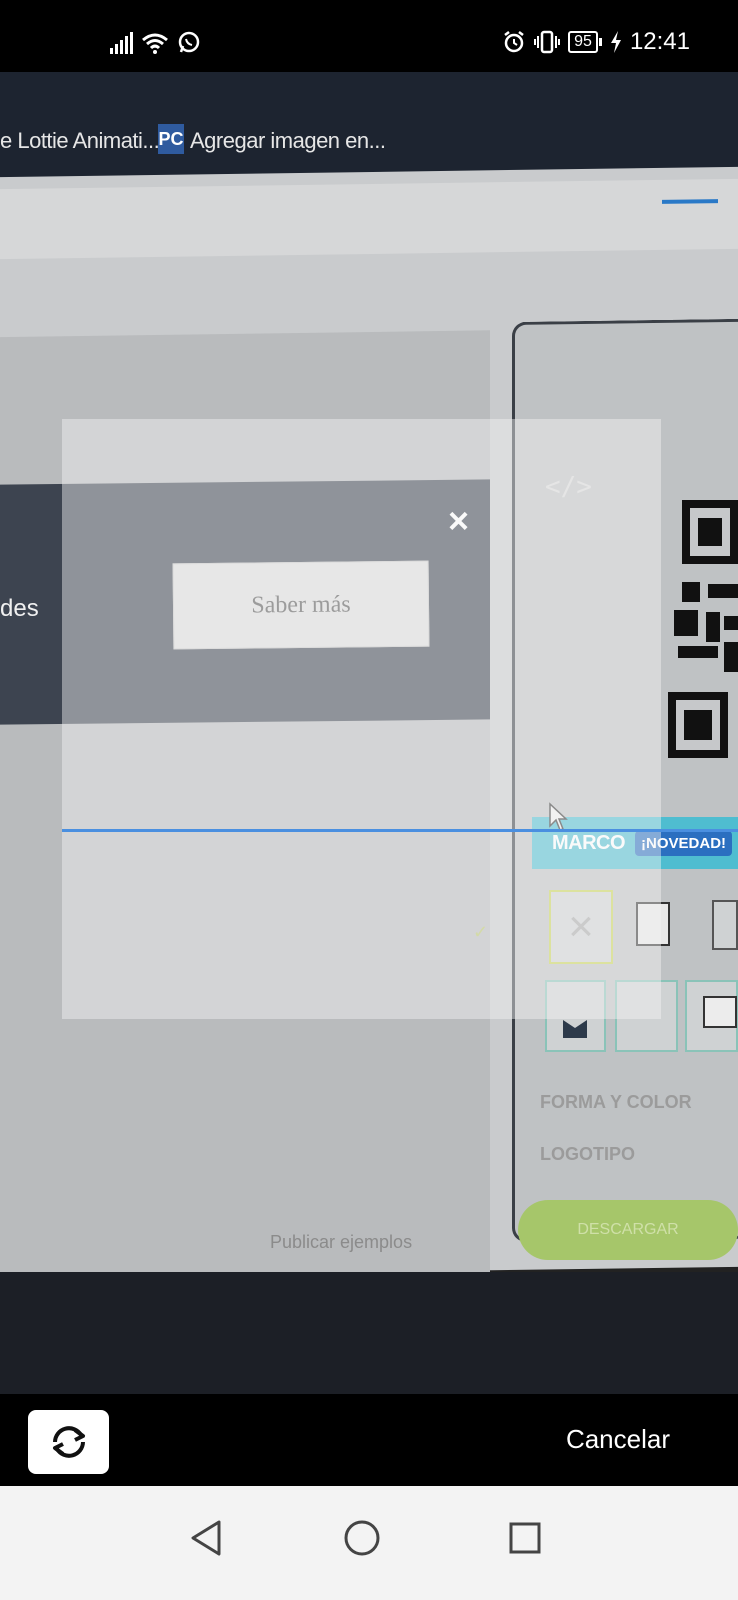 The height and width of the screenshot is (1600, 738). What do you see at coordinates (369, 1440) in the screenshot?
I see `camera-controls: Cancelar` at bounding box center [369, 1440].